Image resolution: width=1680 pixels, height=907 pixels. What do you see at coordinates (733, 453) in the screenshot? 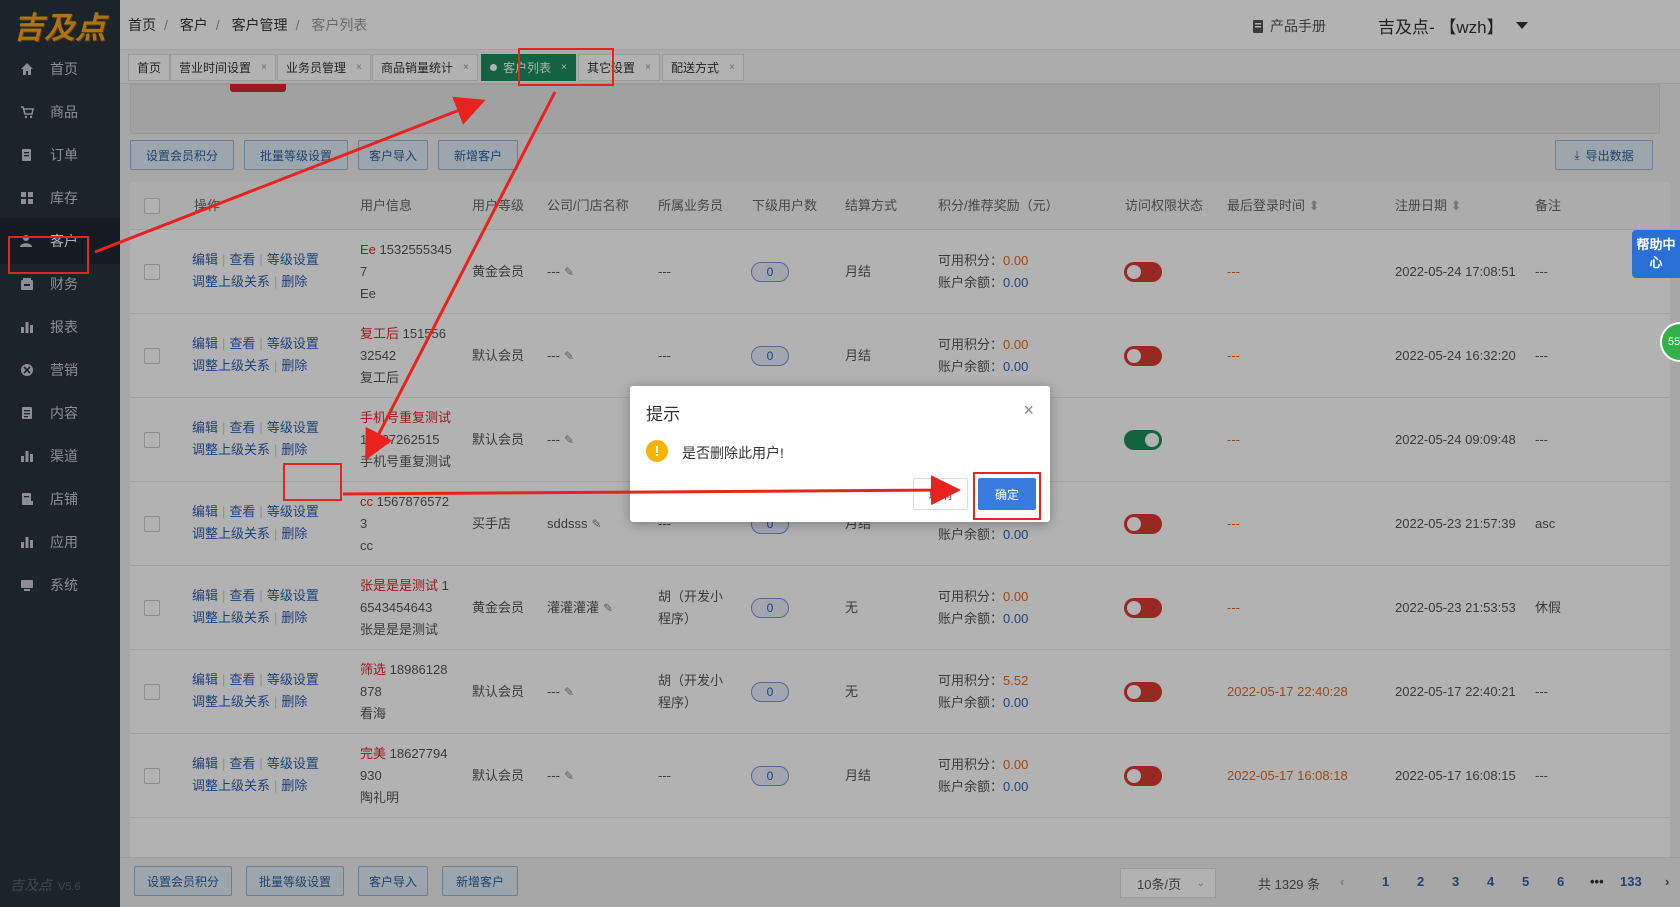
I see `dialog-message: 是否删除此用户!` at bounding box center [733, 453].